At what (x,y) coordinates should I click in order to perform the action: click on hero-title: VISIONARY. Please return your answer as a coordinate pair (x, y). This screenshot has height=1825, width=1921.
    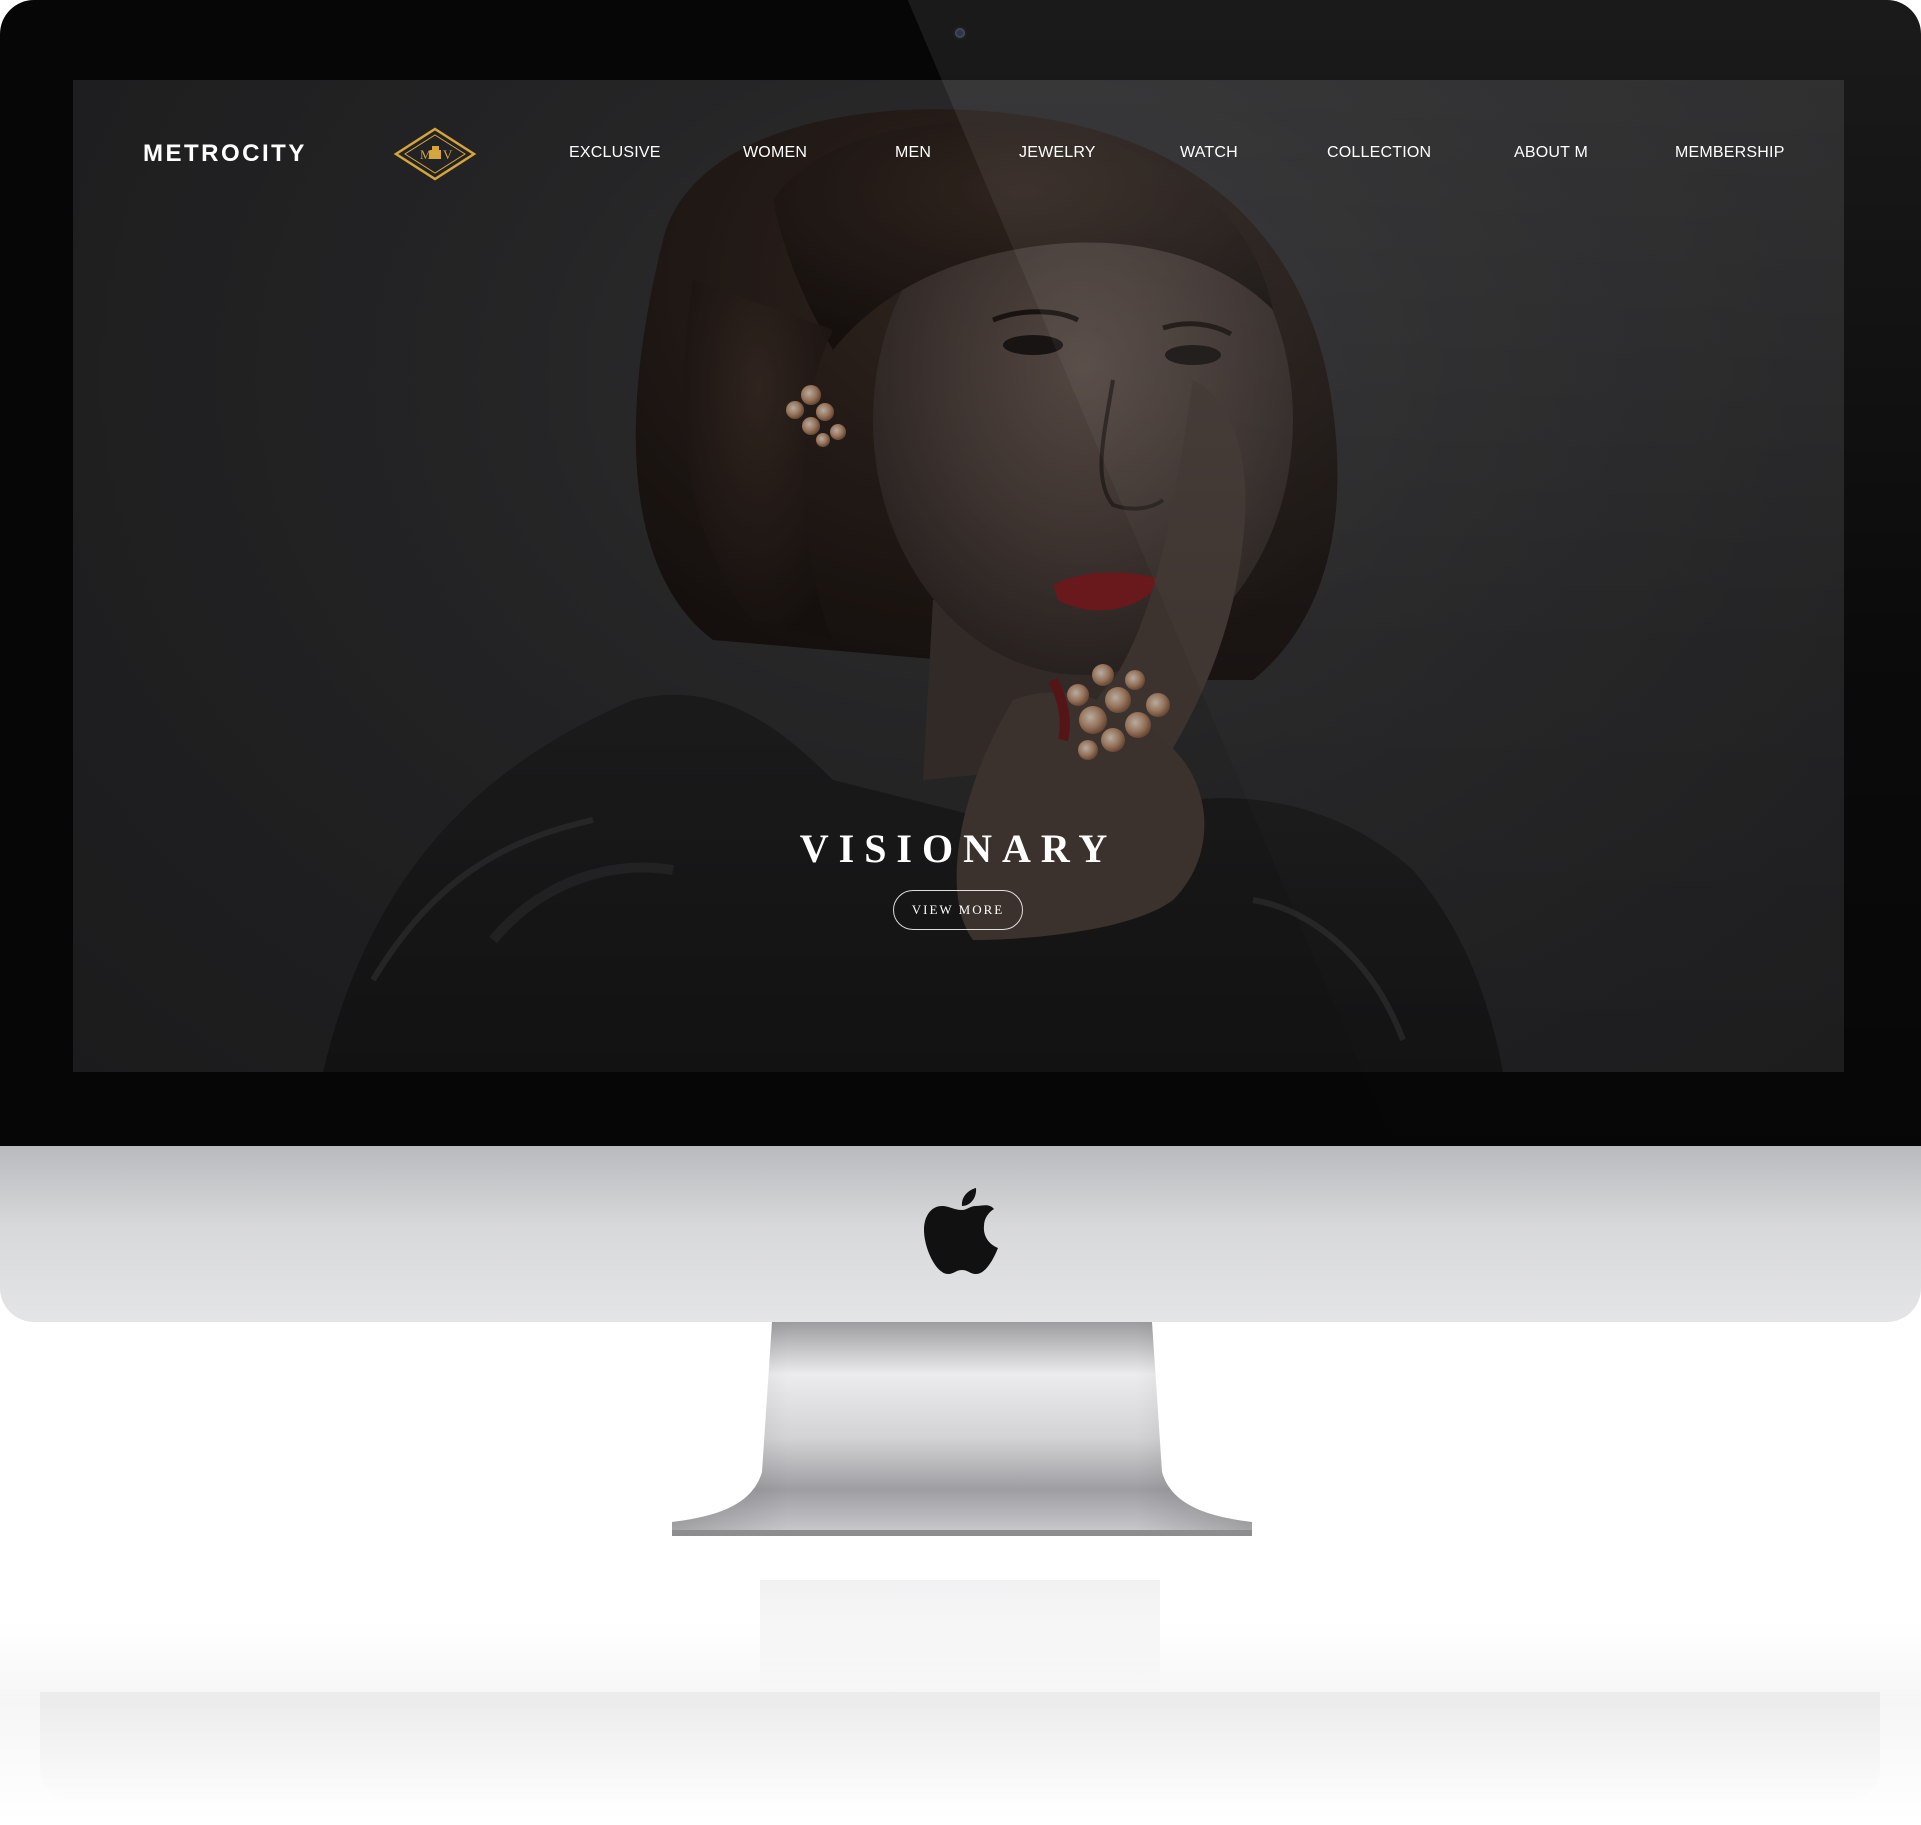
    Looking at the image, I should click on (958, 848).